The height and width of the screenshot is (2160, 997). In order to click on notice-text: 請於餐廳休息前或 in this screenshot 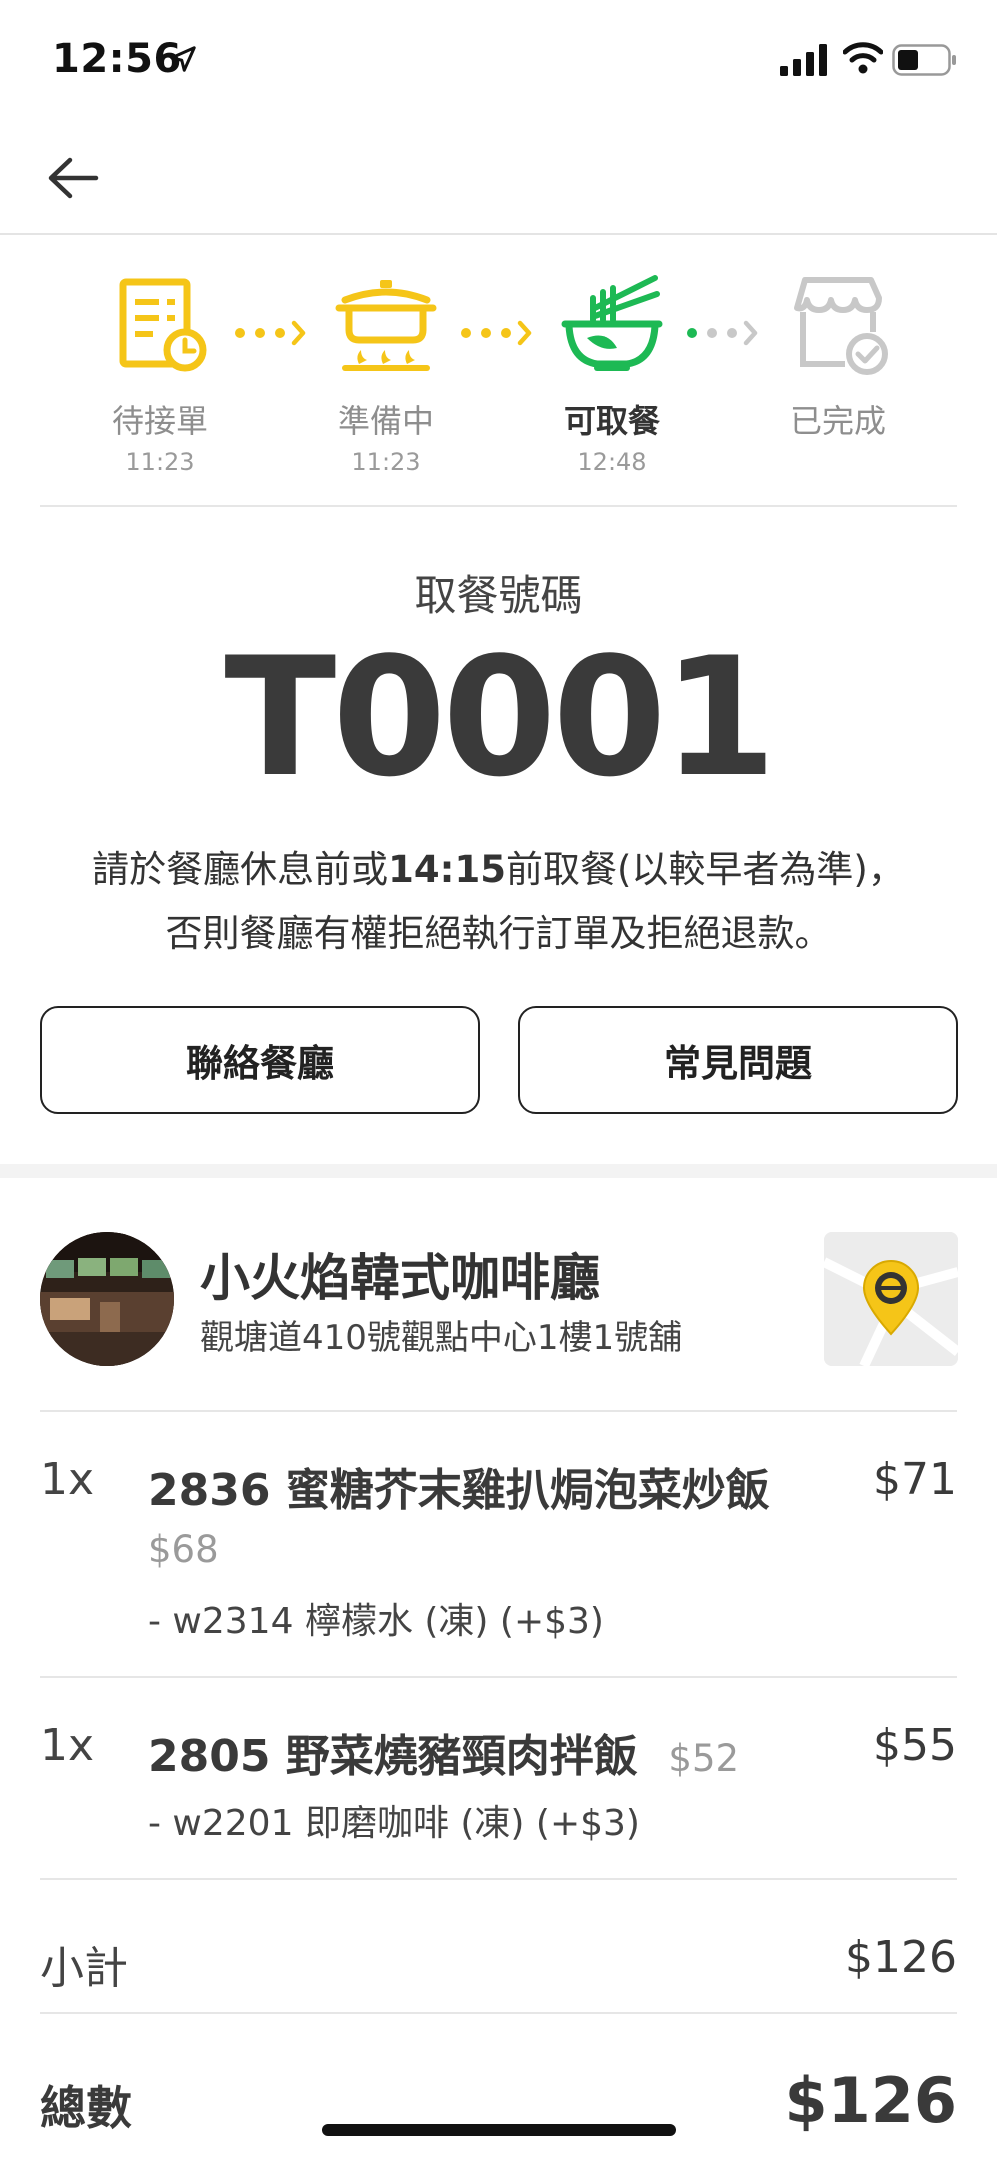, I will do `click(240, 869)`.